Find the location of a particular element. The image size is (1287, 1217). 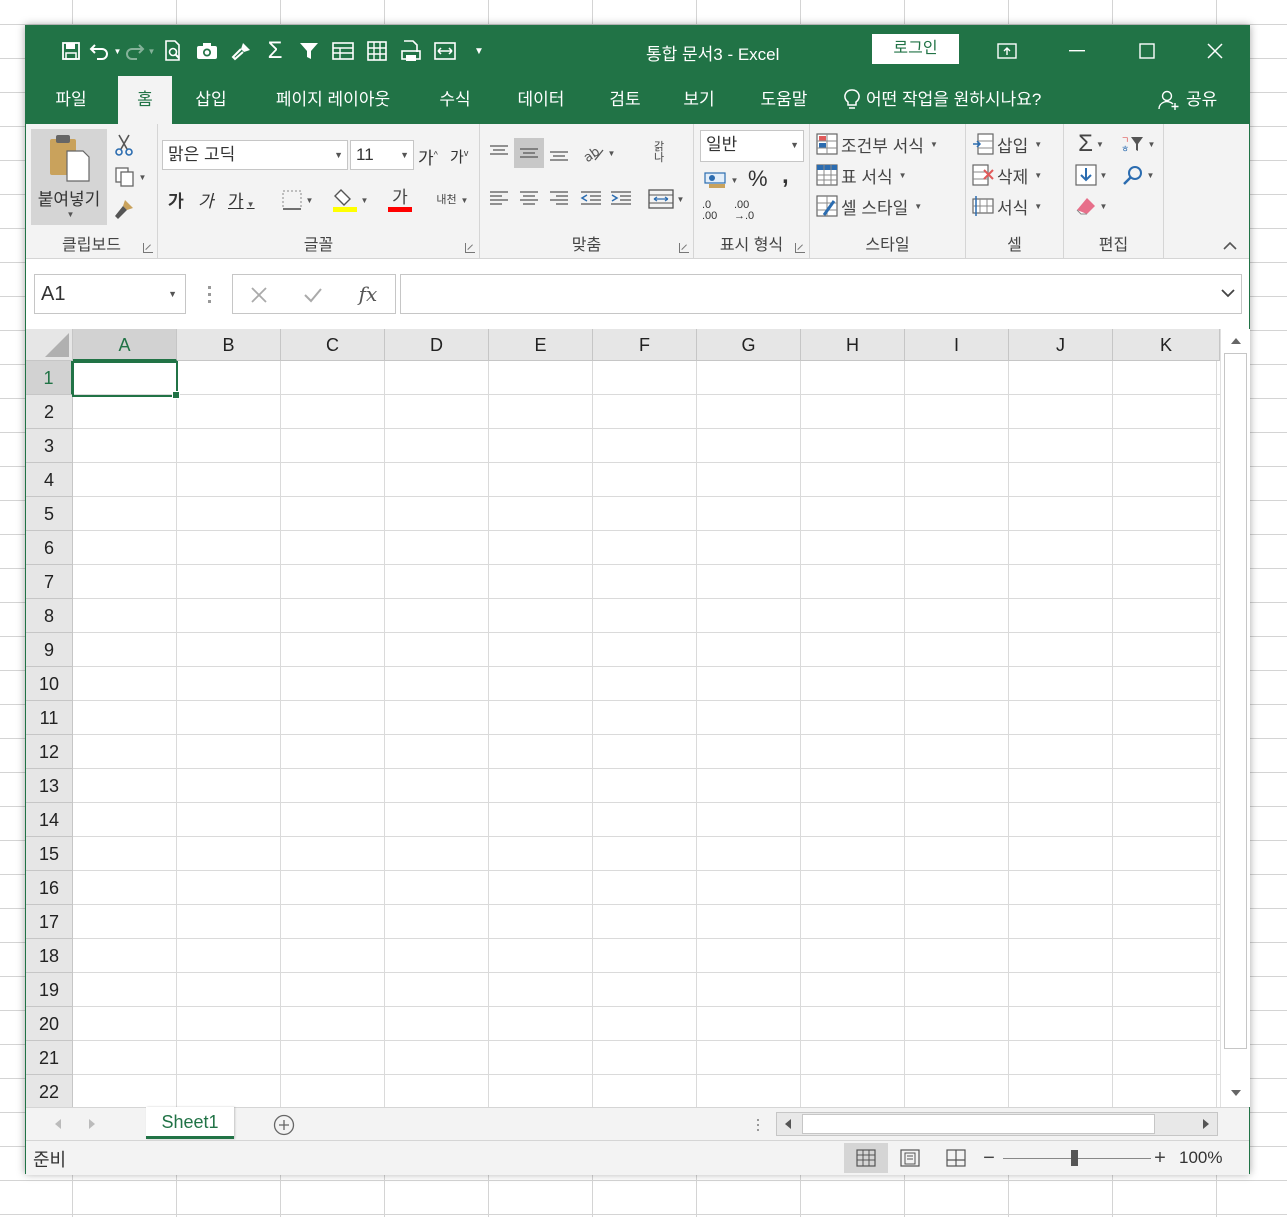

column-header: D is located at coordinates (437, 345).